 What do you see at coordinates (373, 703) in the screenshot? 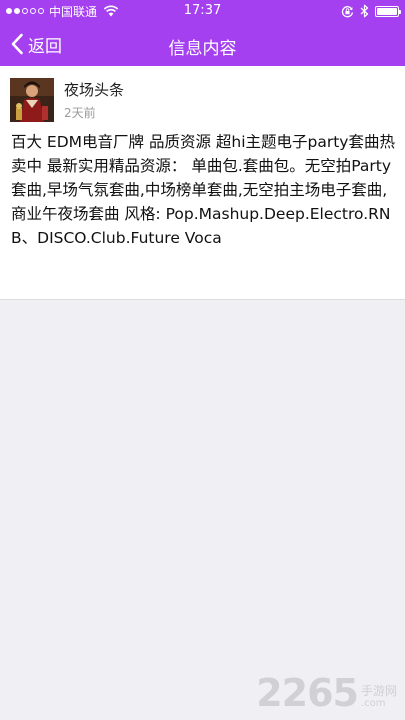
I see `watermark-domain: .com` at bounding box center [373, 703].